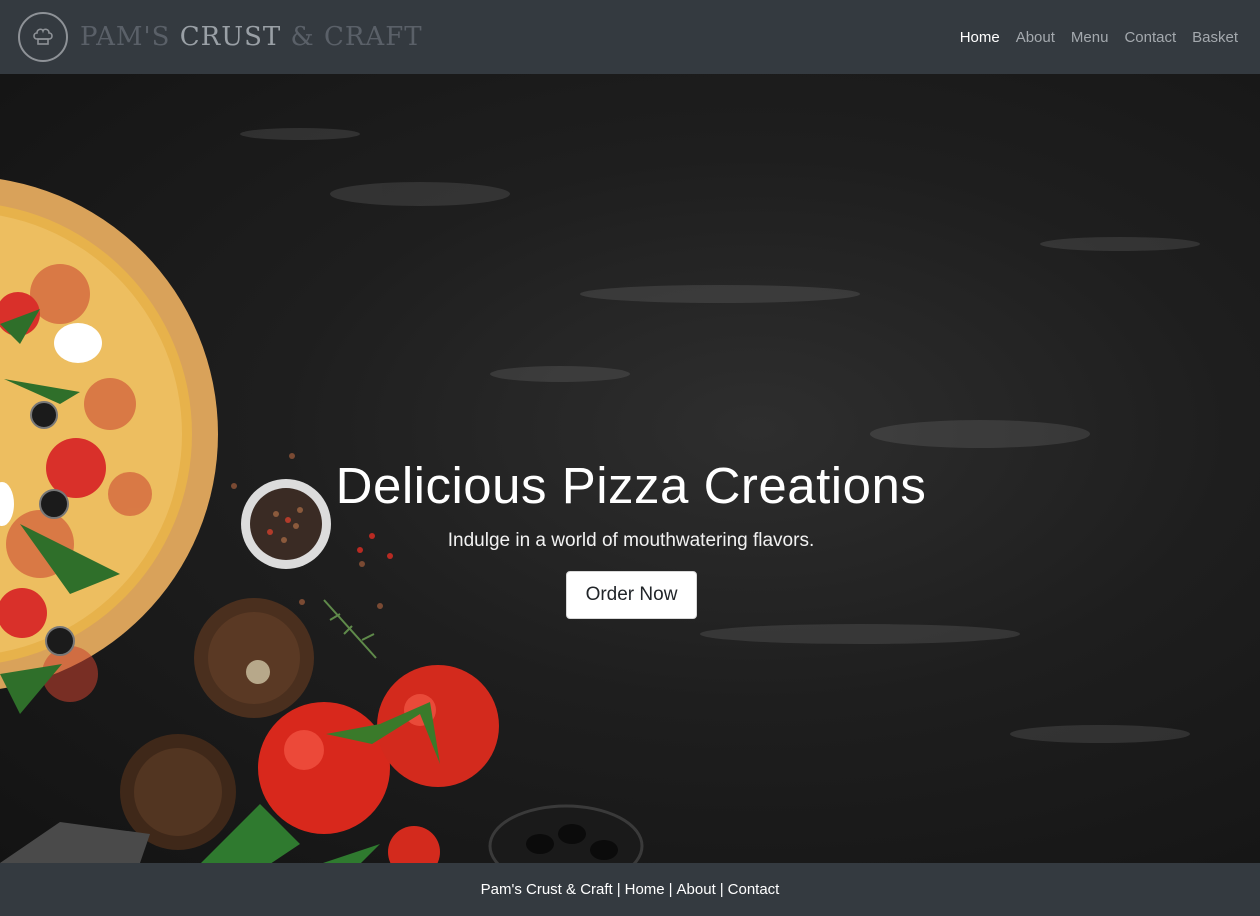 The width and height of the screenshot is (1260, 916). I want to click on brand-logo-link: PAM'S CRUST & CRAFT, so click(220, 37).